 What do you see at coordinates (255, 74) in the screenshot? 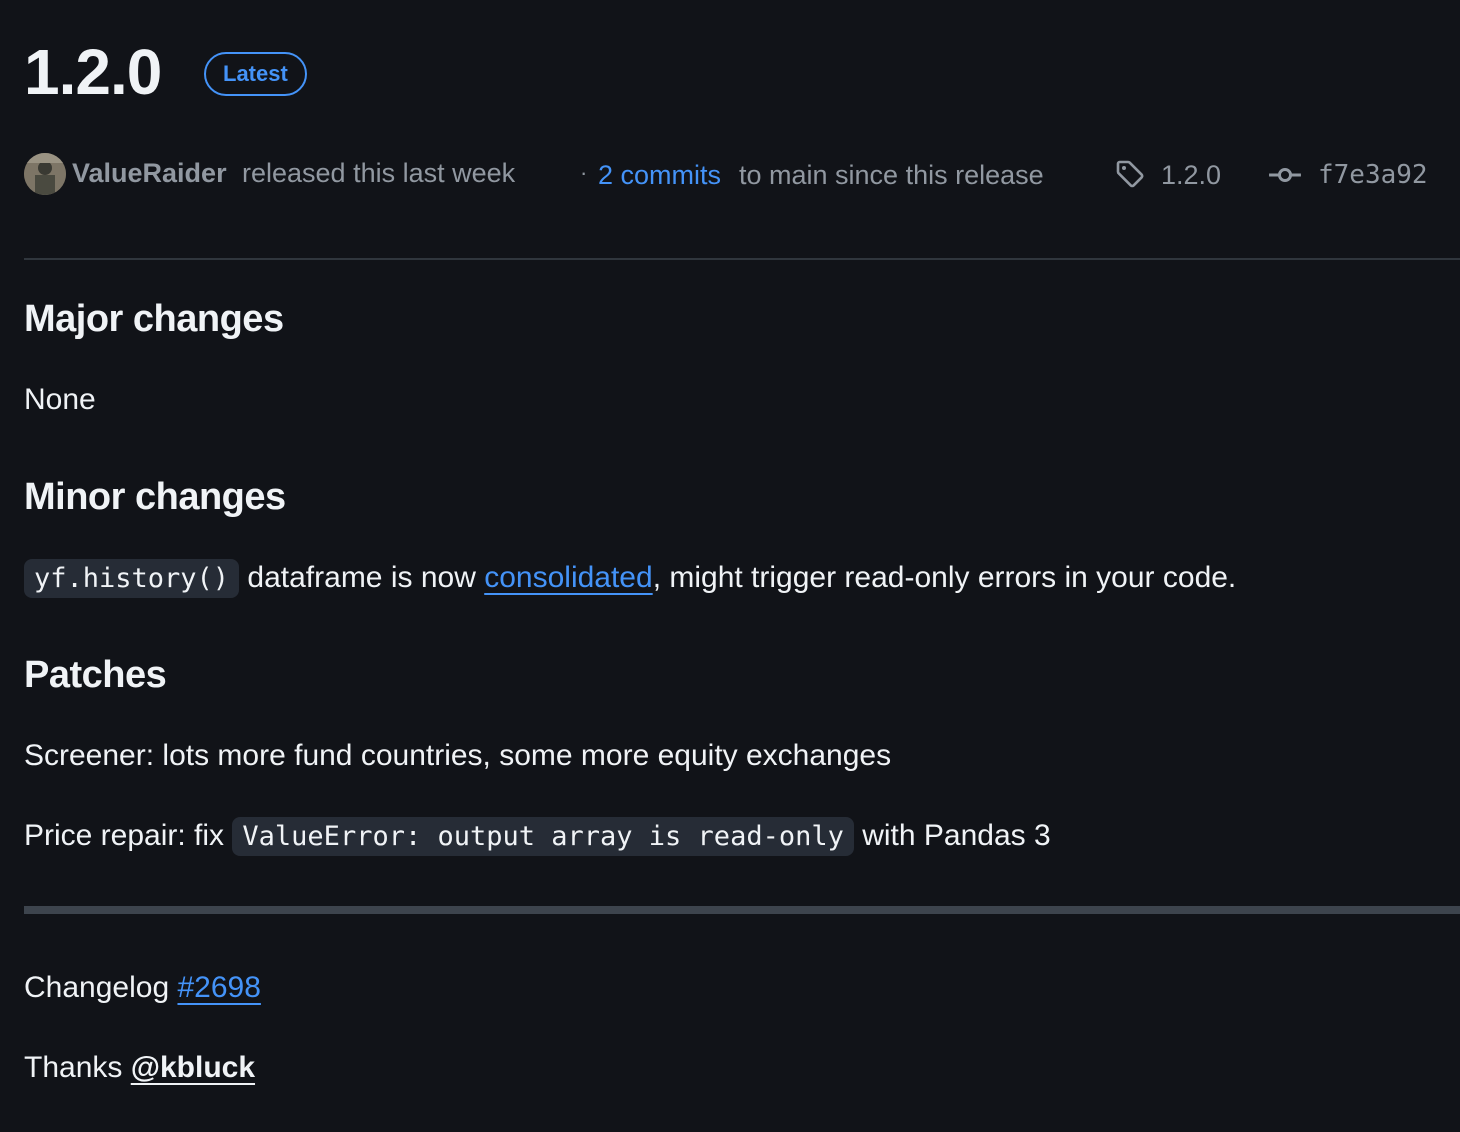
I see `latest-badge: Latest` at bounding box center [255, 74].